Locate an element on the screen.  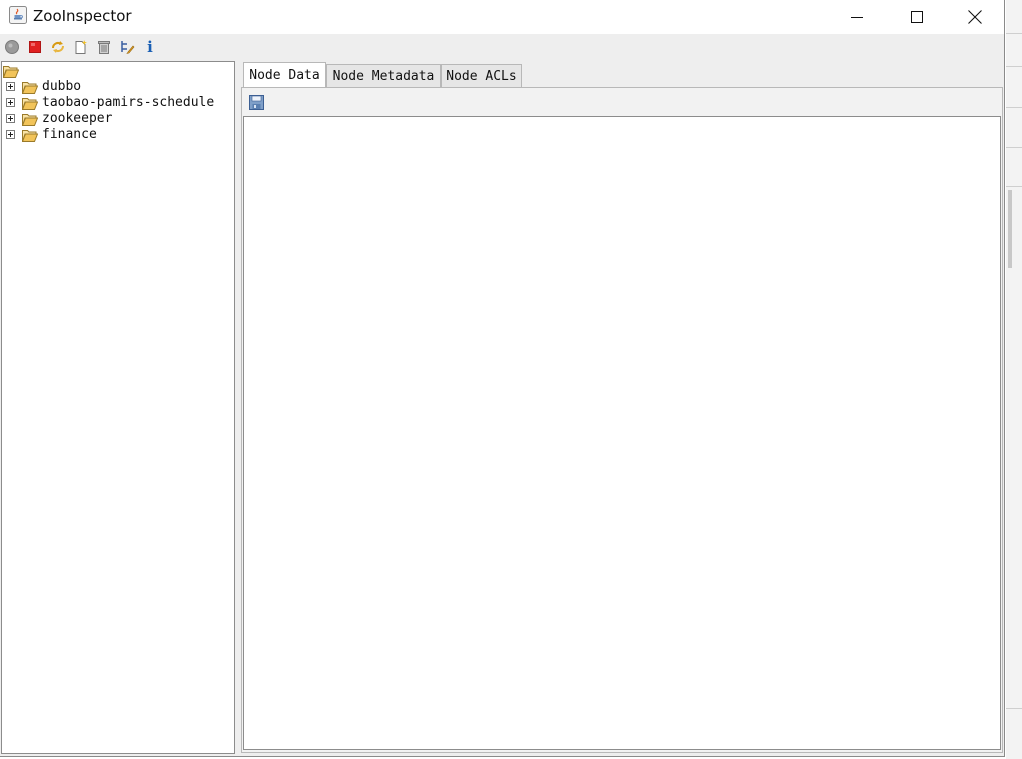
toolbar: i is located at coordinates (502, 47).